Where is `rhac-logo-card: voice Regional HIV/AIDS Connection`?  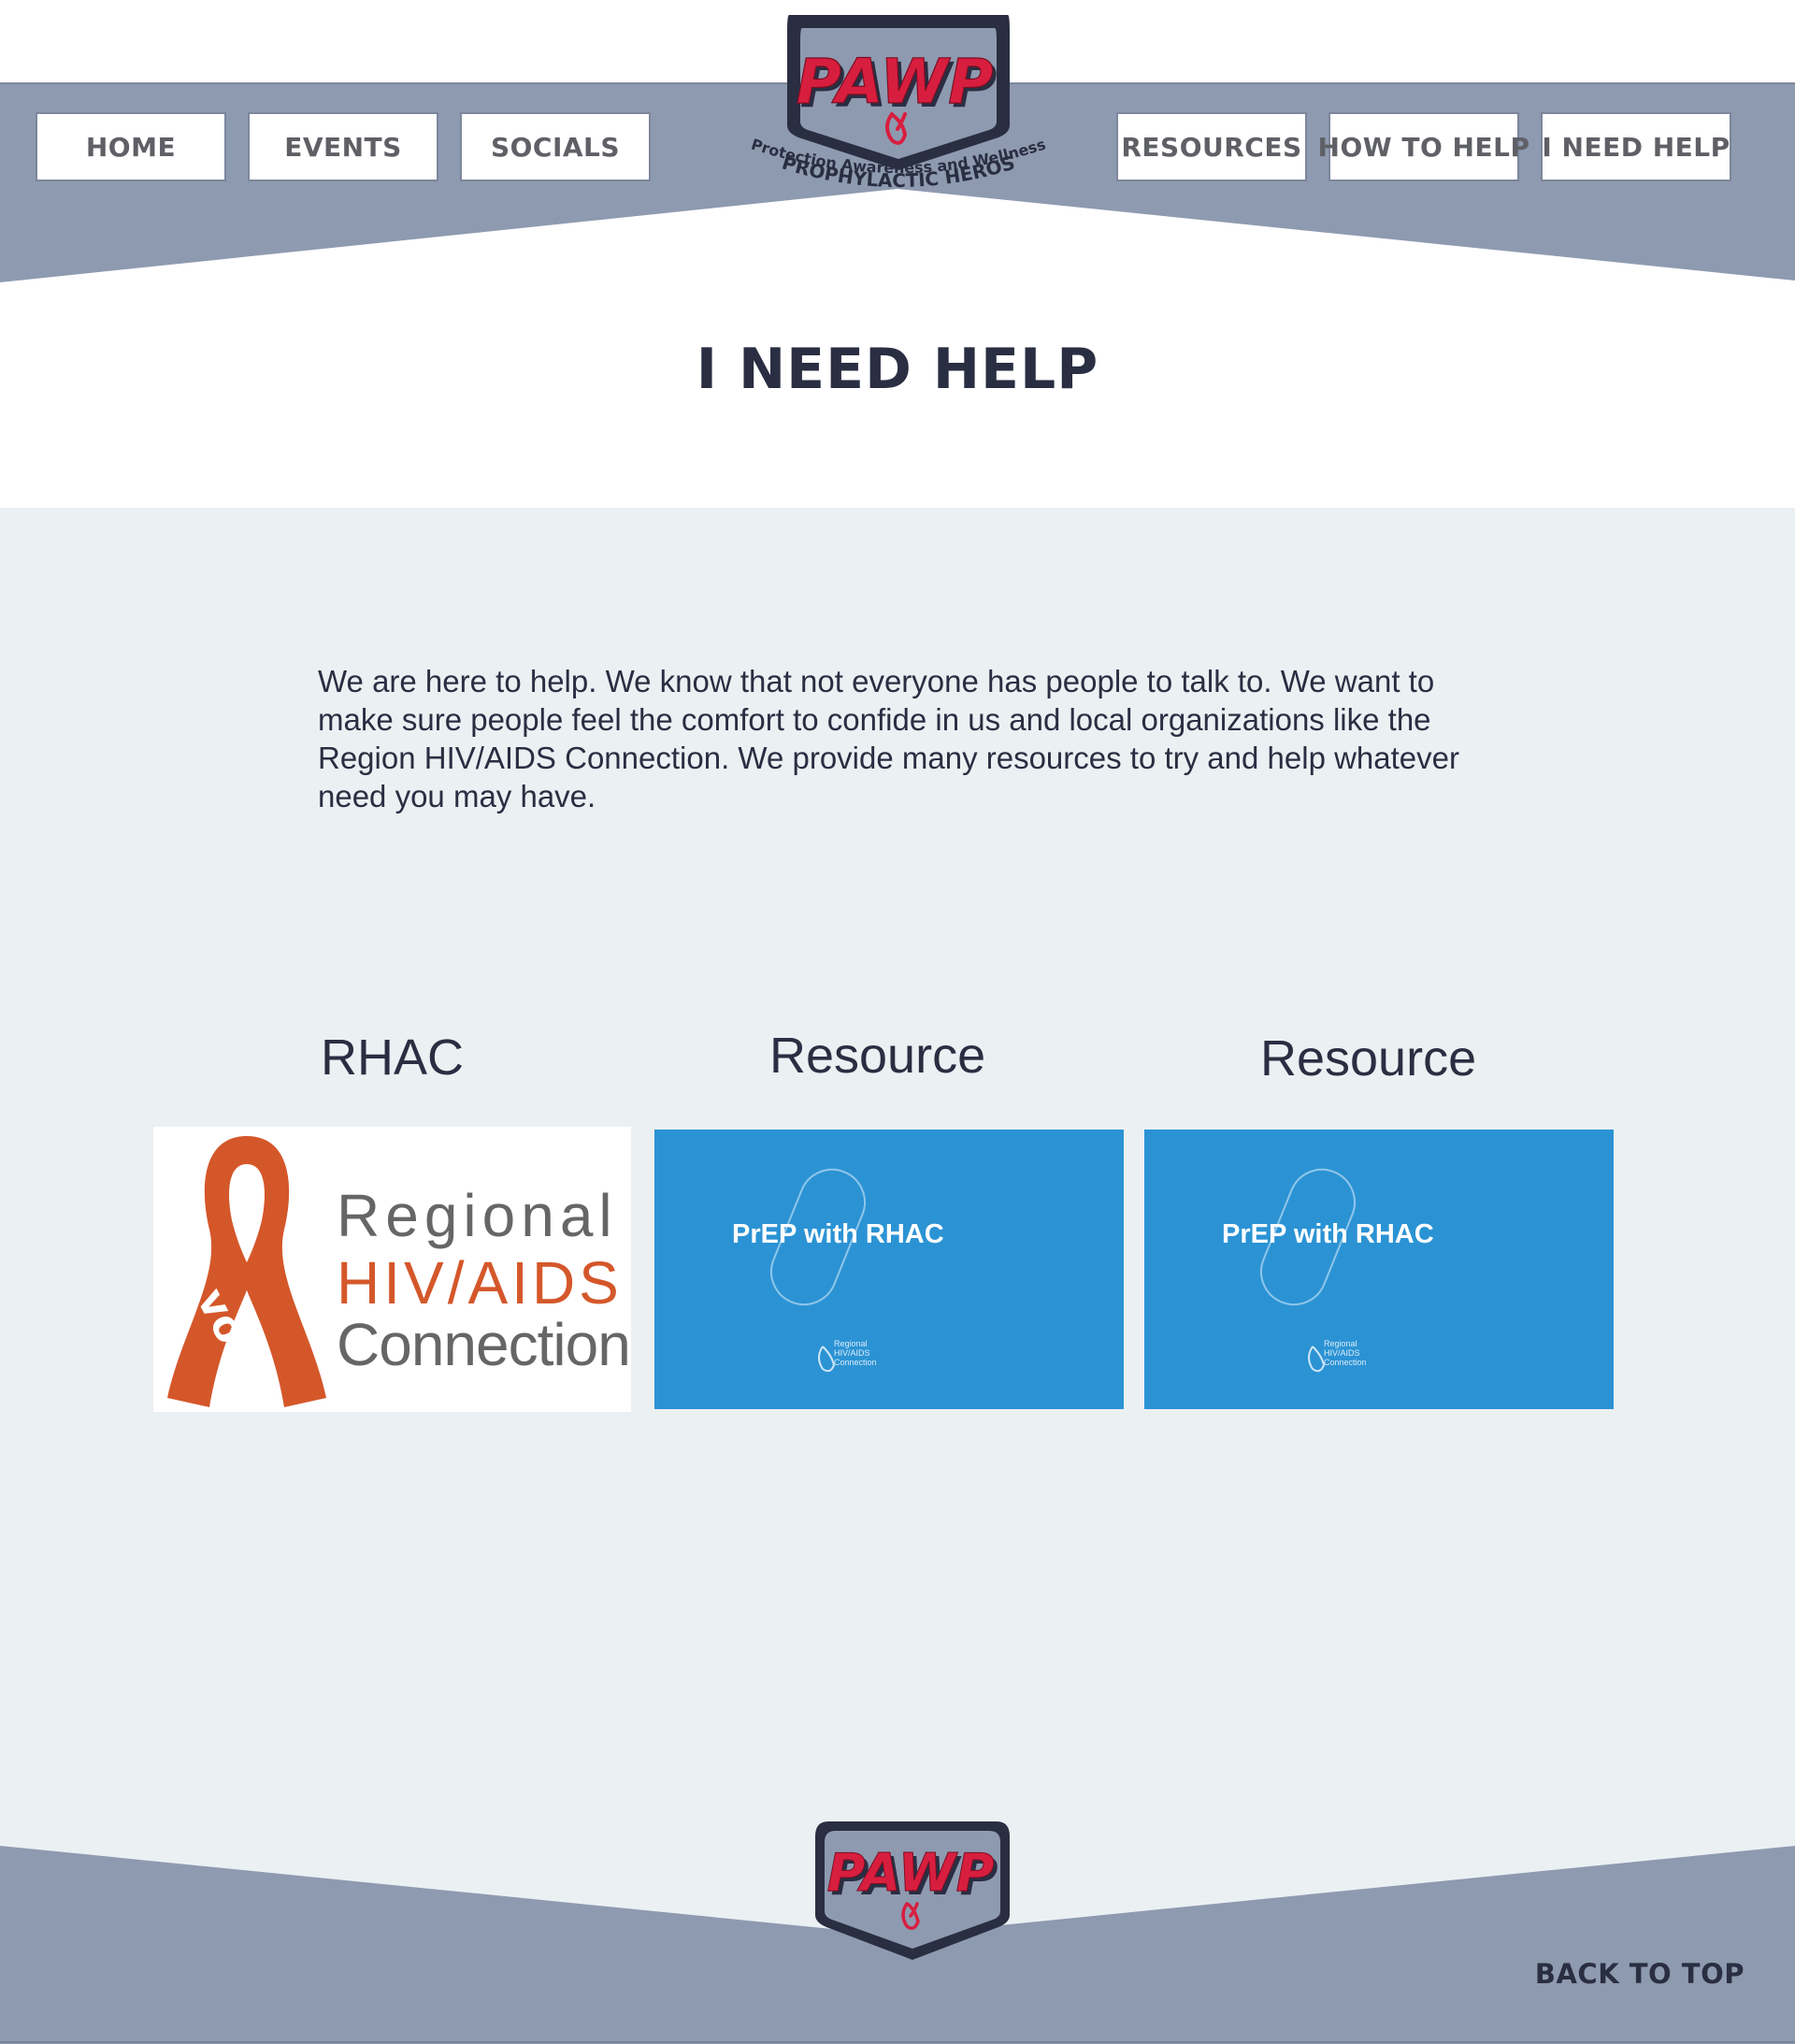
rhac-logo-card: voice Regional HIV/AIDS Connection is located at coordinates (392, 1269).